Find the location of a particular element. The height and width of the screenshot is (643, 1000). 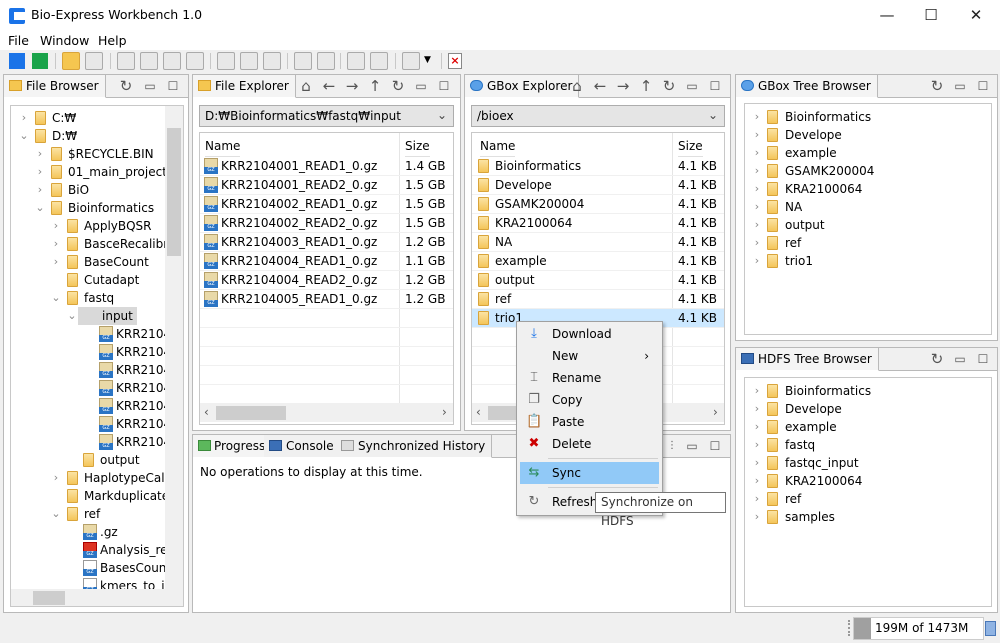

tree-item: › fastq is located at coordinates (865, 445).